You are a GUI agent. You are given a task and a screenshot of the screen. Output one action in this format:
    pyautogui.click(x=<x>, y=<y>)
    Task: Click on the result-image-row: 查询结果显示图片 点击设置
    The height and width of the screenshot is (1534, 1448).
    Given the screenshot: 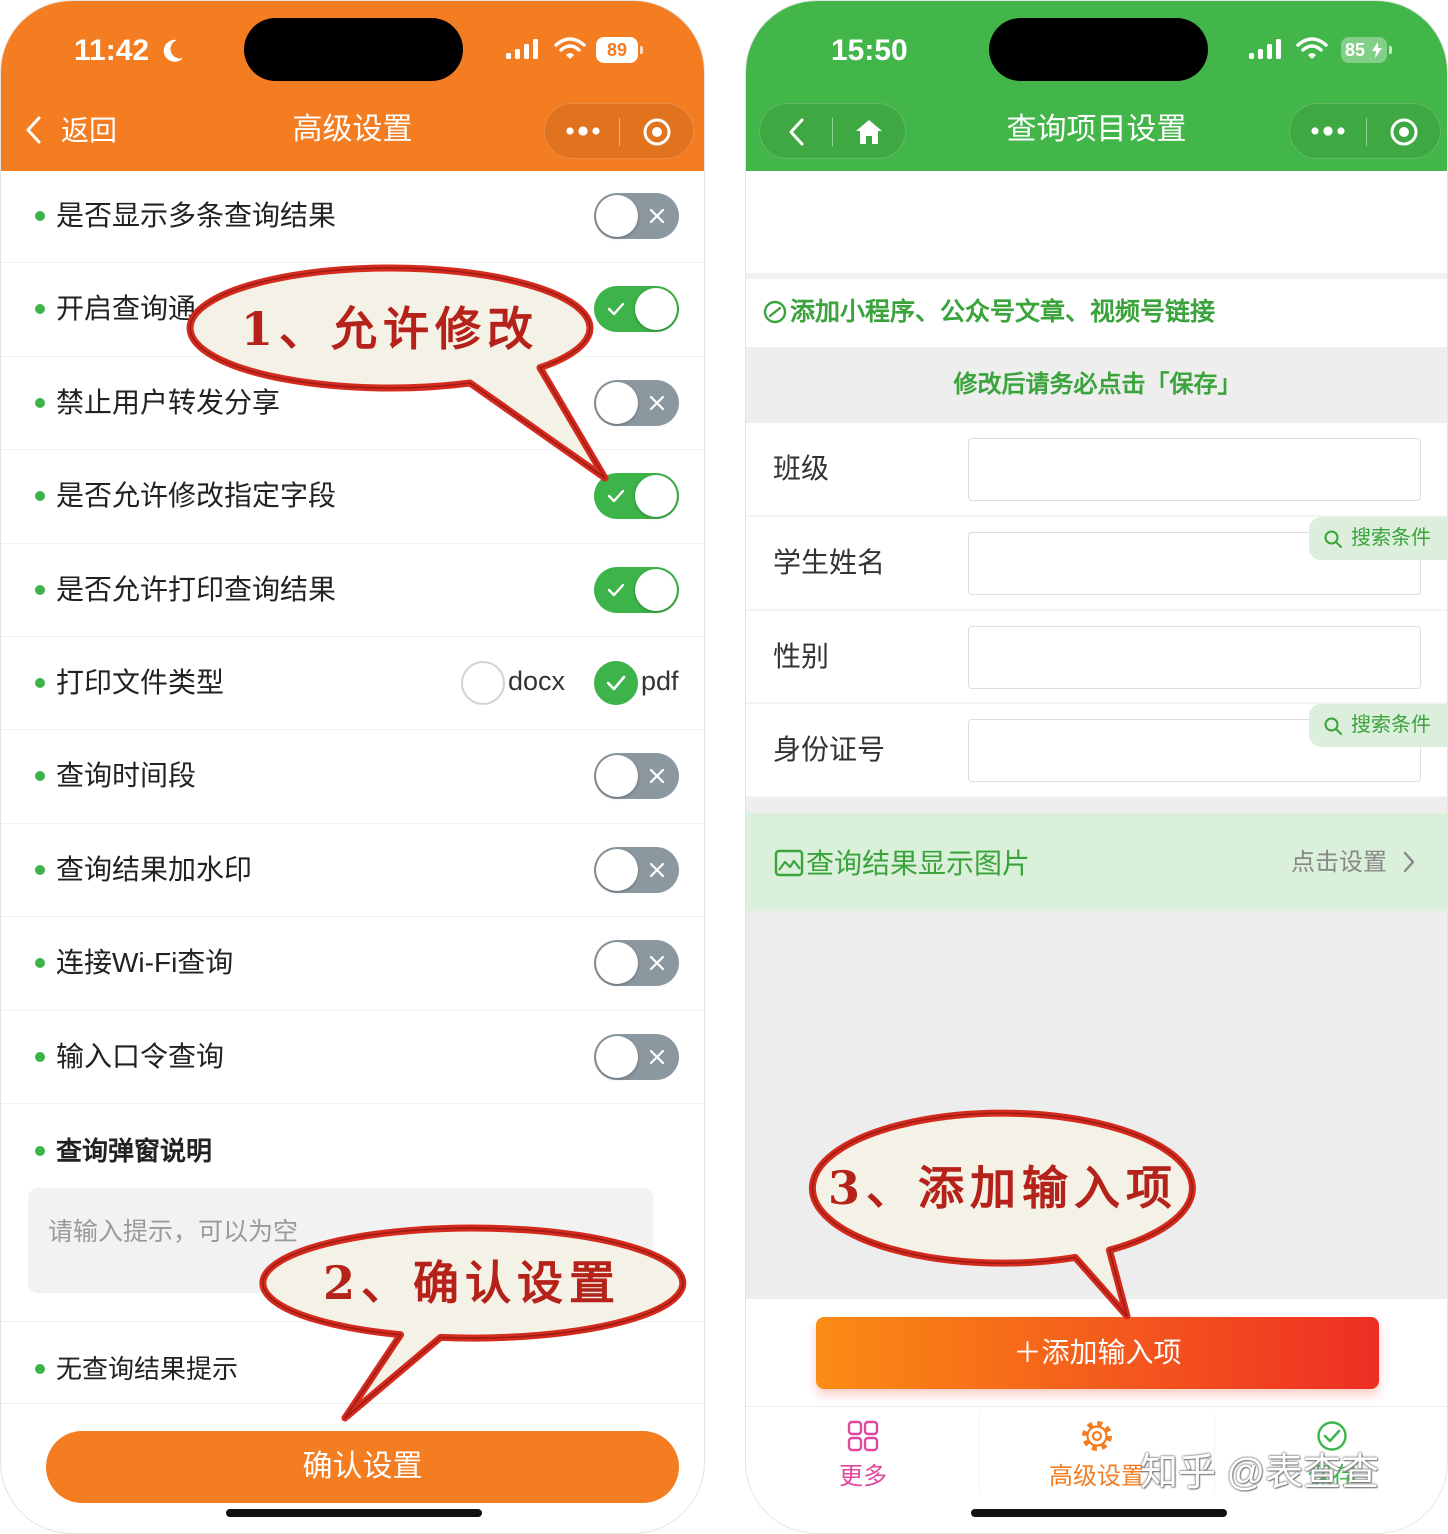 What is the action you would take?
    pyautogui.click(x=1096, y=862)
    